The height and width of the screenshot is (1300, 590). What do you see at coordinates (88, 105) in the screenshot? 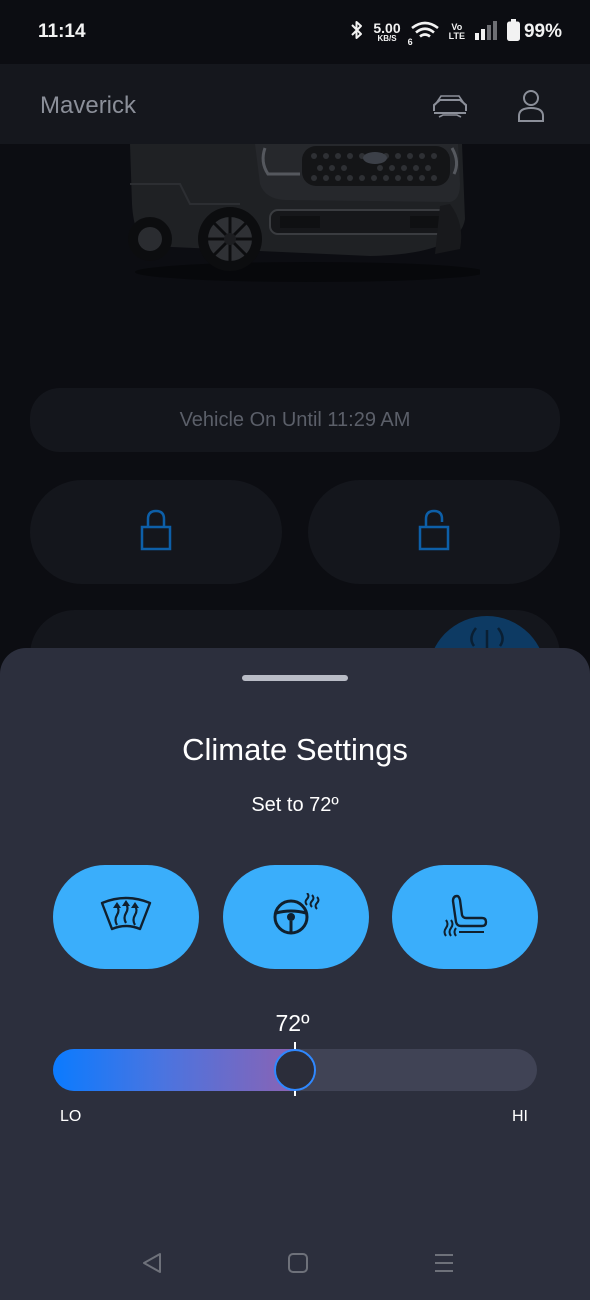
I see `vehicle-name-title: Maverick` at bounding box center [88, 105].